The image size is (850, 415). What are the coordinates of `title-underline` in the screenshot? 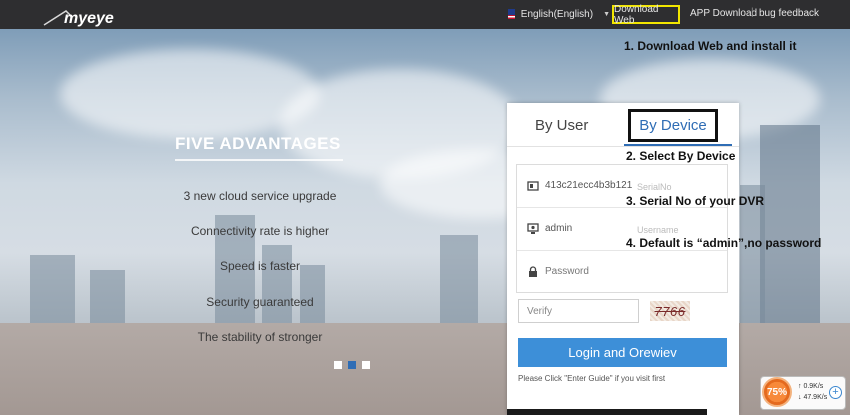 It's located at (259, 160).